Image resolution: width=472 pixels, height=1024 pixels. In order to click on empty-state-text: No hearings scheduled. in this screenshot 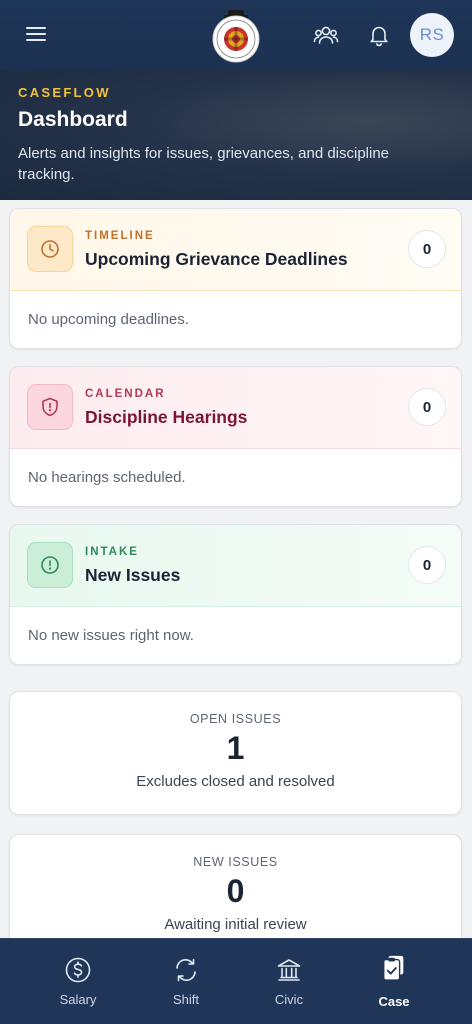, I will do `click(107, 477)`.